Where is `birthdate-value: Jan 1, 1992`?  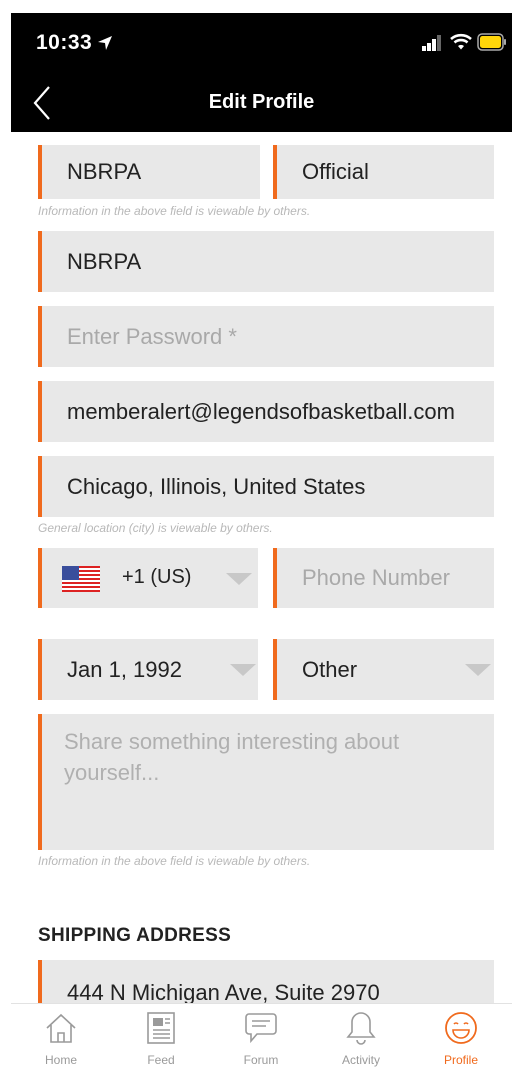 birthdate-value: Jan 1, 1992 is located at coordinates (124, 669).